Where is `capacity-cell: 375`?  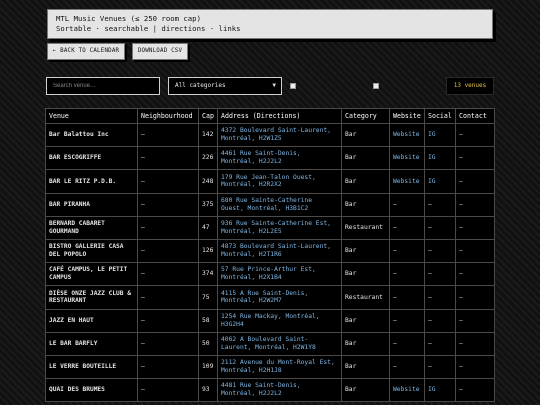 capacity-cell: 375 is located at coordinates (208, 204).